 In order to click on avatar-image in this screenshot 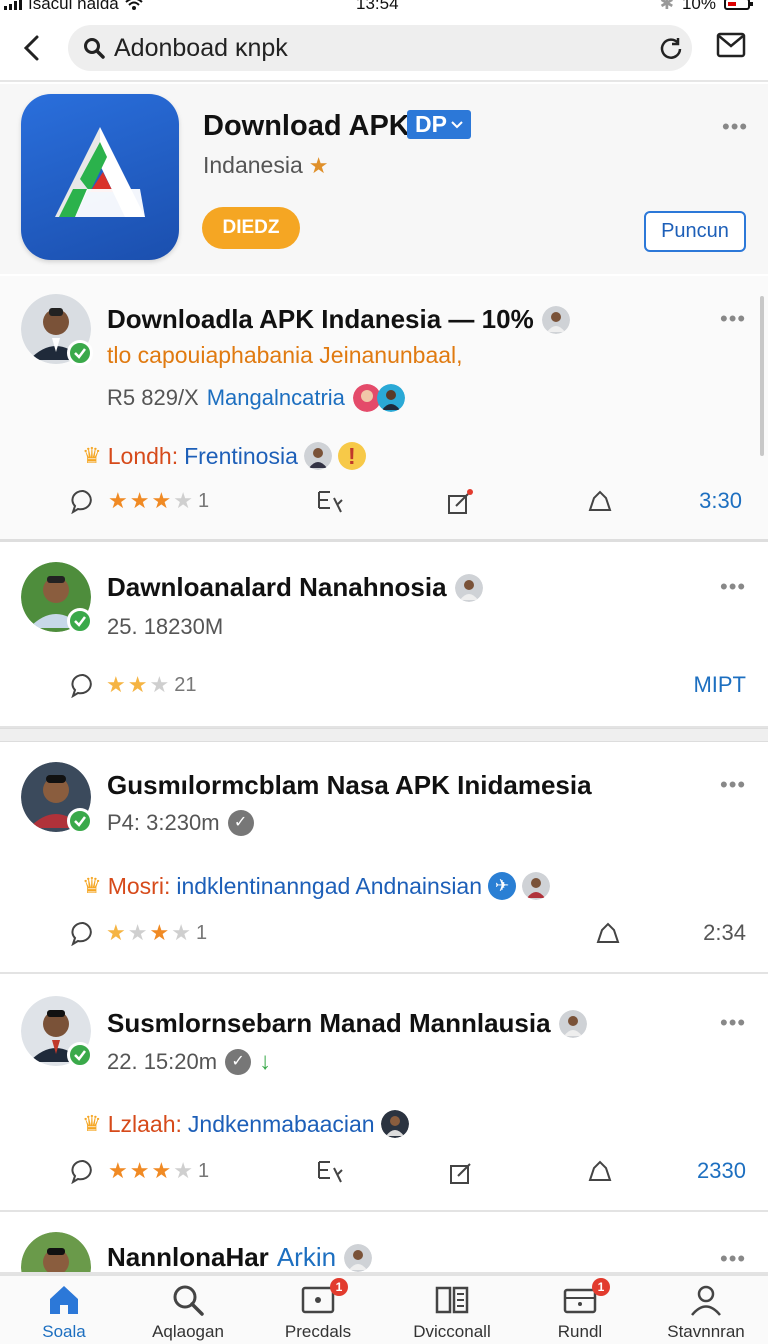, I will do `click(56, 1252)`.